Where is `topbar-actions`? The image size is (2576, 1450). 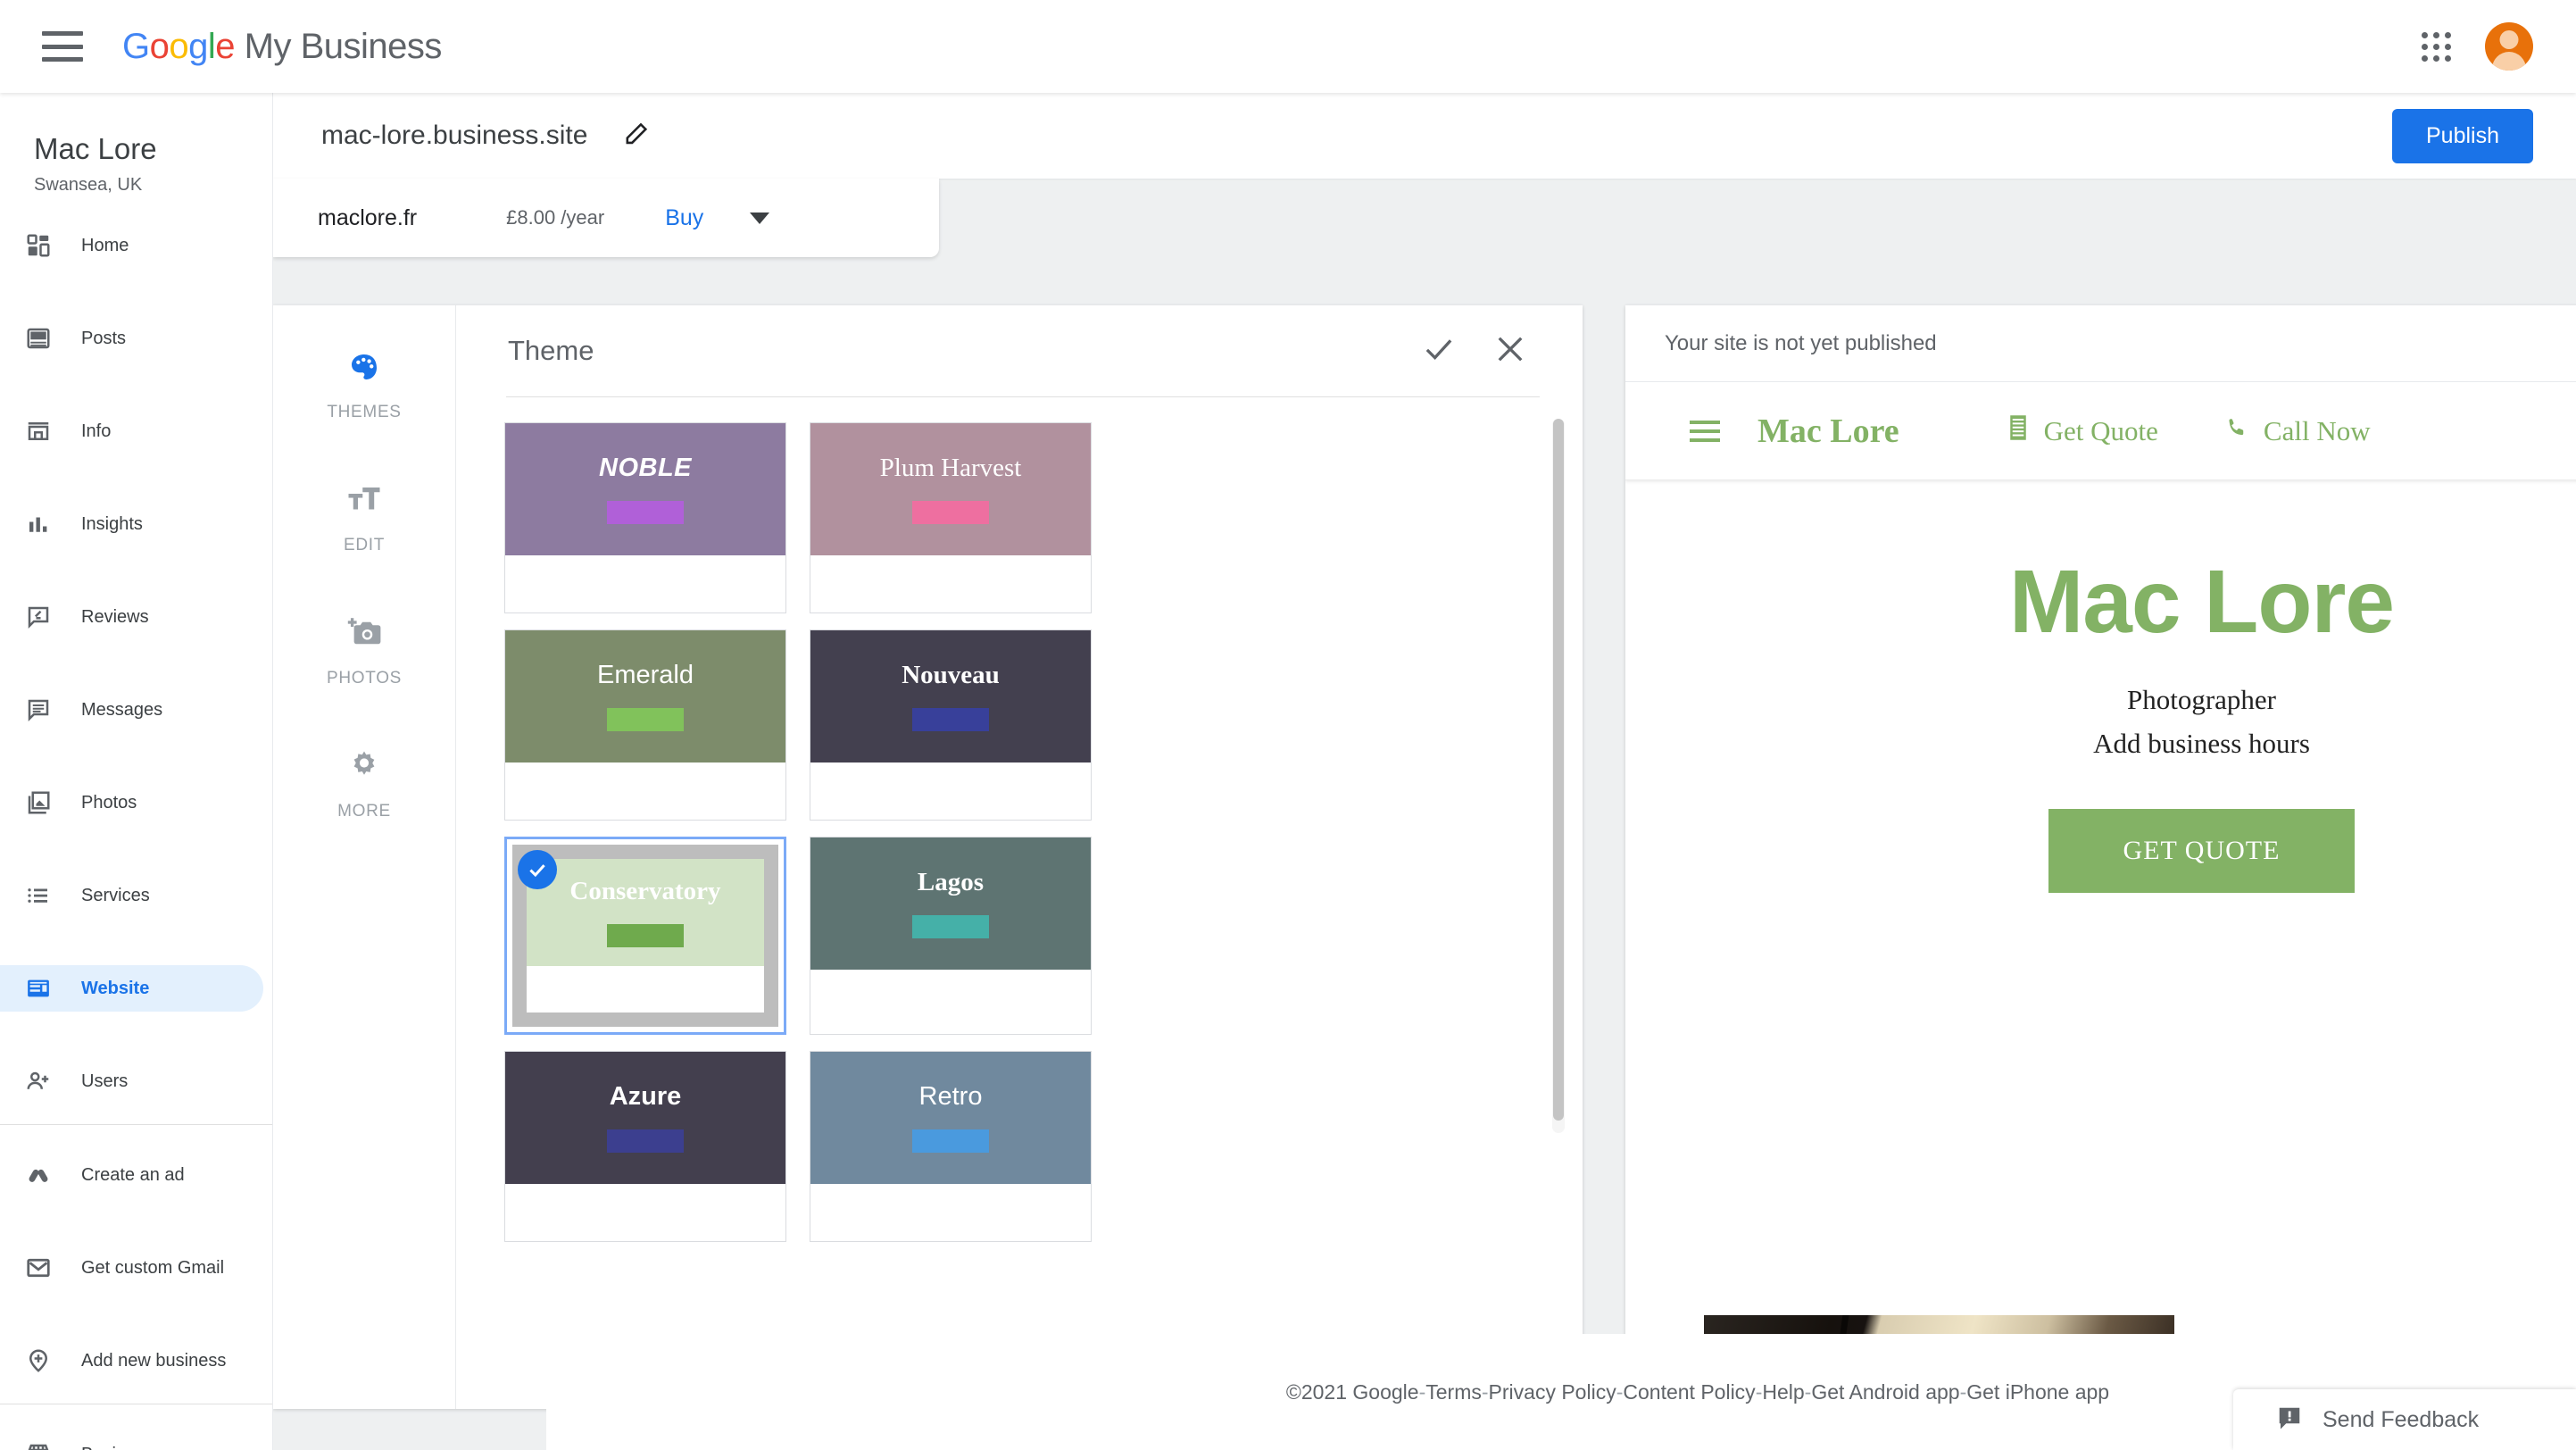 topbar-actions is located at coordinates (2478, 47).